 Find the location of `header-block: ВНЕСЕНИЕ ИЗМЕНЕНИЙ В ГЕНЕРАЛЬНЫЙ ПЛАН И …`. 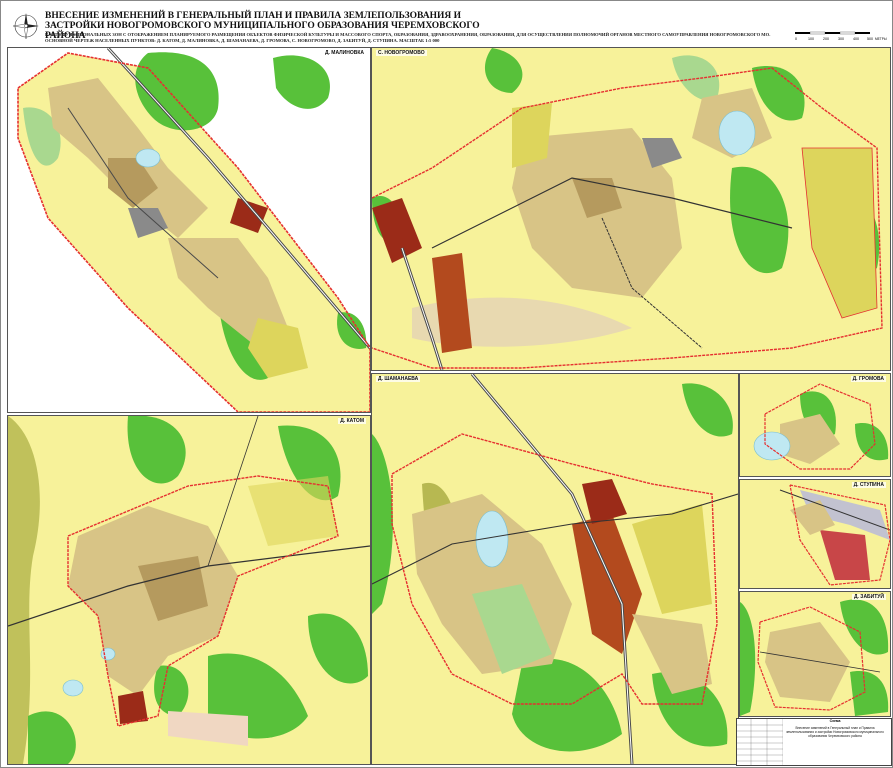

header-block: ВНЕСЕНИЕ ИЗМЕНЕНИЙ В ГЕНЕРАЛЬНЫЙ ПЛАН И … is located at coordinates (446, 25).